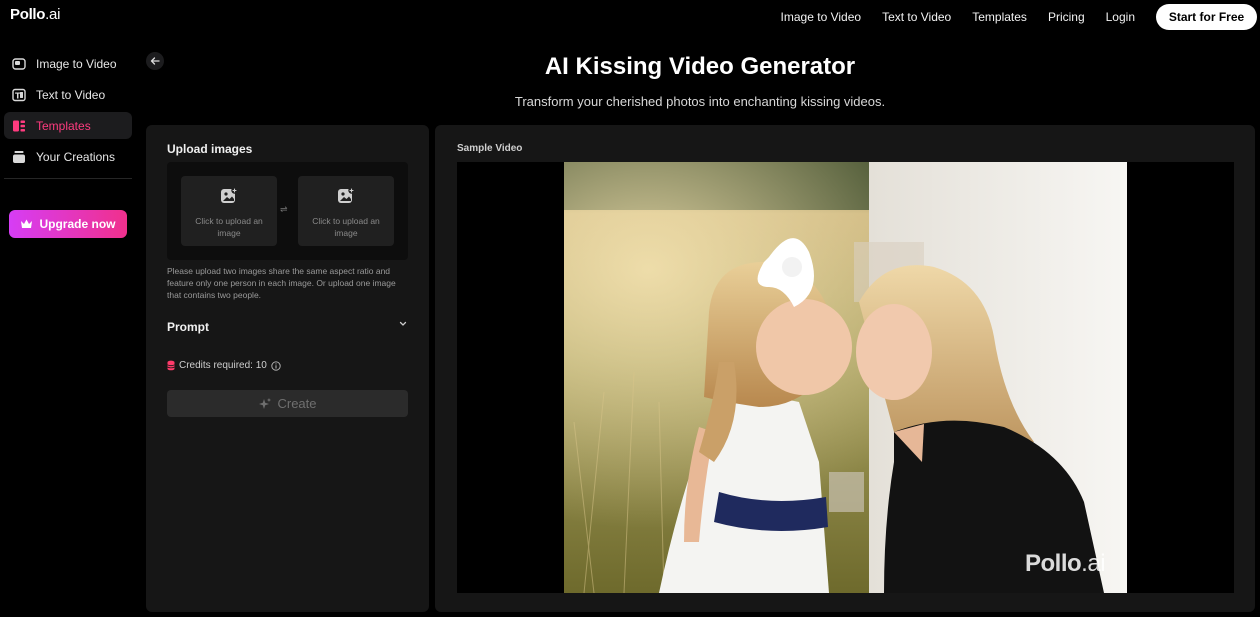 The height and width of the screenshot is (617, 1260). What do you see at coordinates (700, 66) in the screenshot?
I see `page-title: AI Kissing Video Generator` at bounding box center [700, 66].